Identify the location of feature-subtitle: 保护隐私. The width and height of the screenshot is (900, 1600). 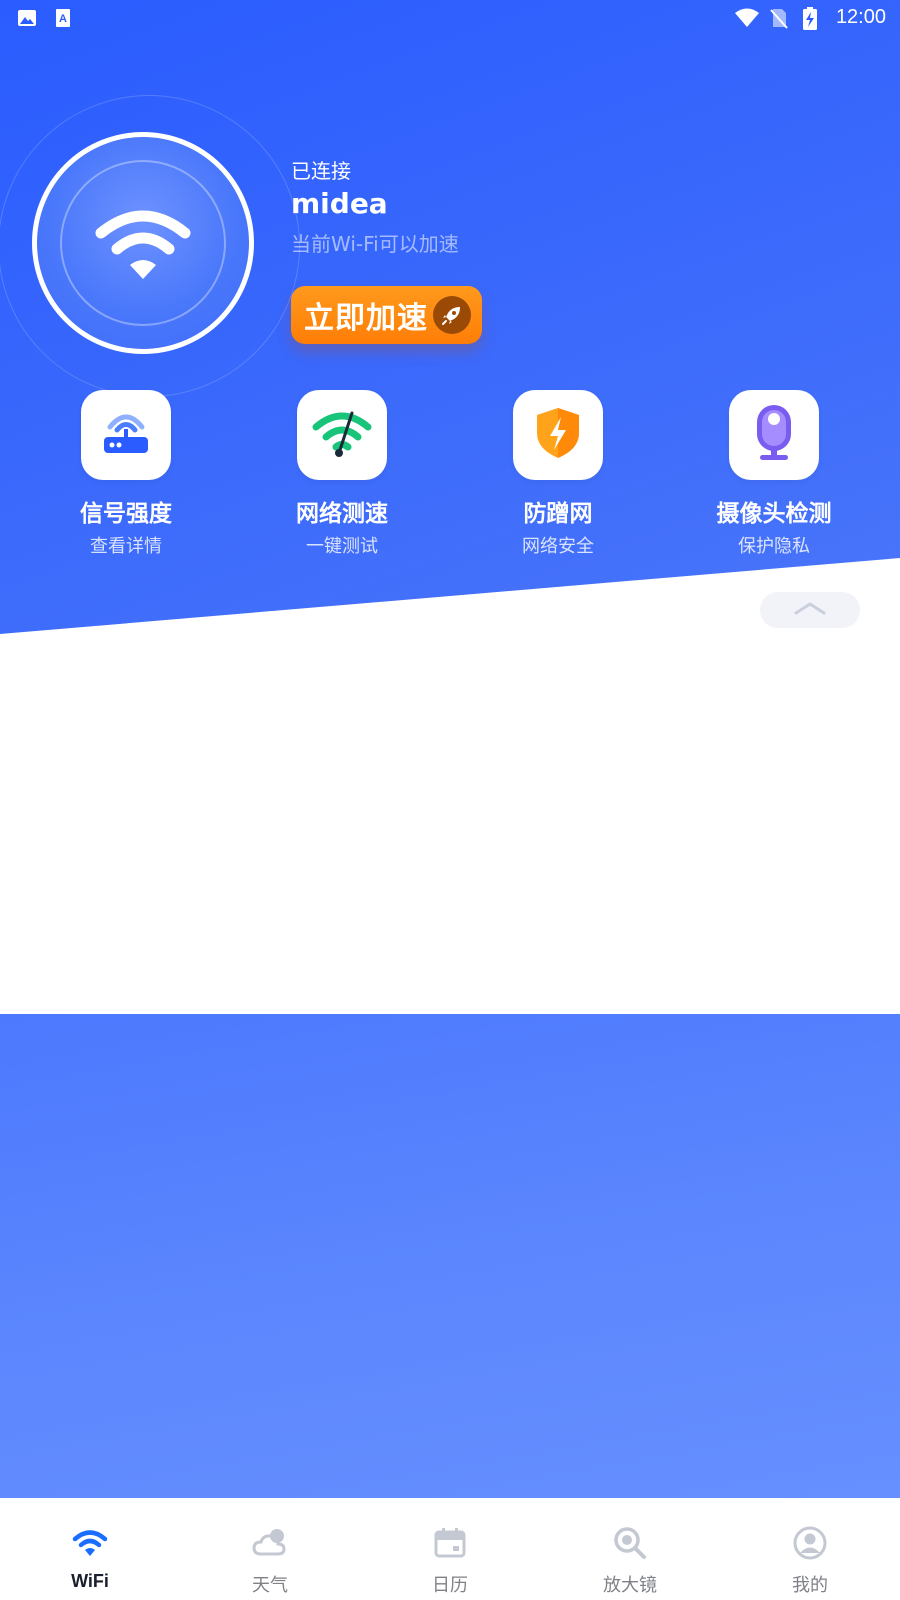
(774, 546).